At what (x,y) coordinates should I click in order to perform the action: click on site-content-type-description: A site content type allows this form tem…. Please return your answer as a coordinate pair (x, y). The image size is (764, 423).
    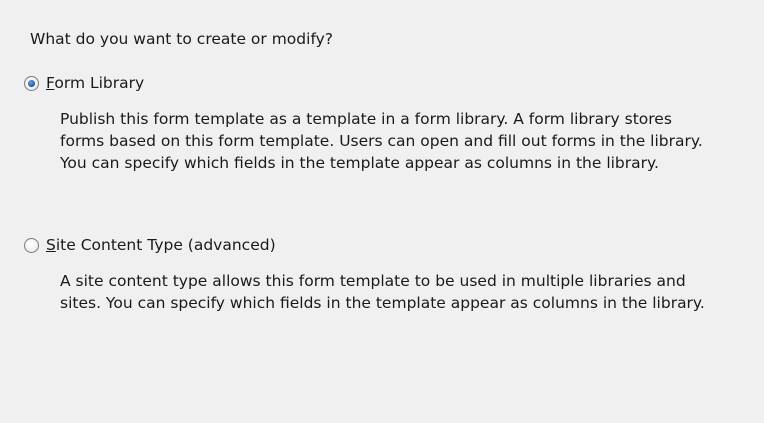
    Looking at the image, I should click on (382, 292).